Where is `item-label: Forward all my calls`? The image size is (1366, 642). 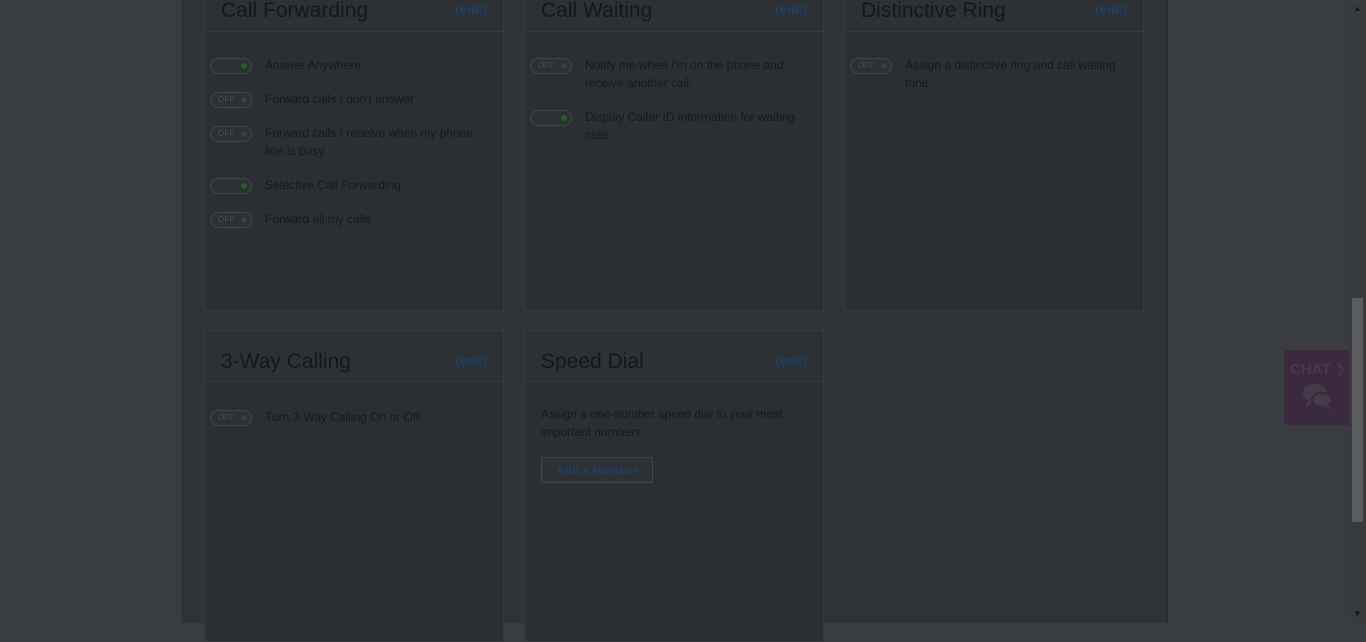 item-label: Forward all my calls is located at coordinates (318, 219).